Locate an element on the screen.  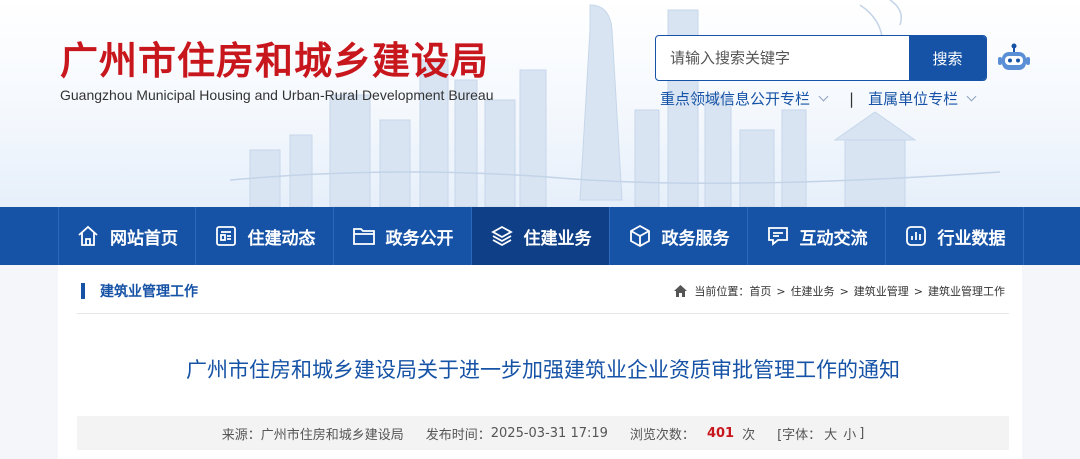
layers-icon is located at coordinates (501, 236).